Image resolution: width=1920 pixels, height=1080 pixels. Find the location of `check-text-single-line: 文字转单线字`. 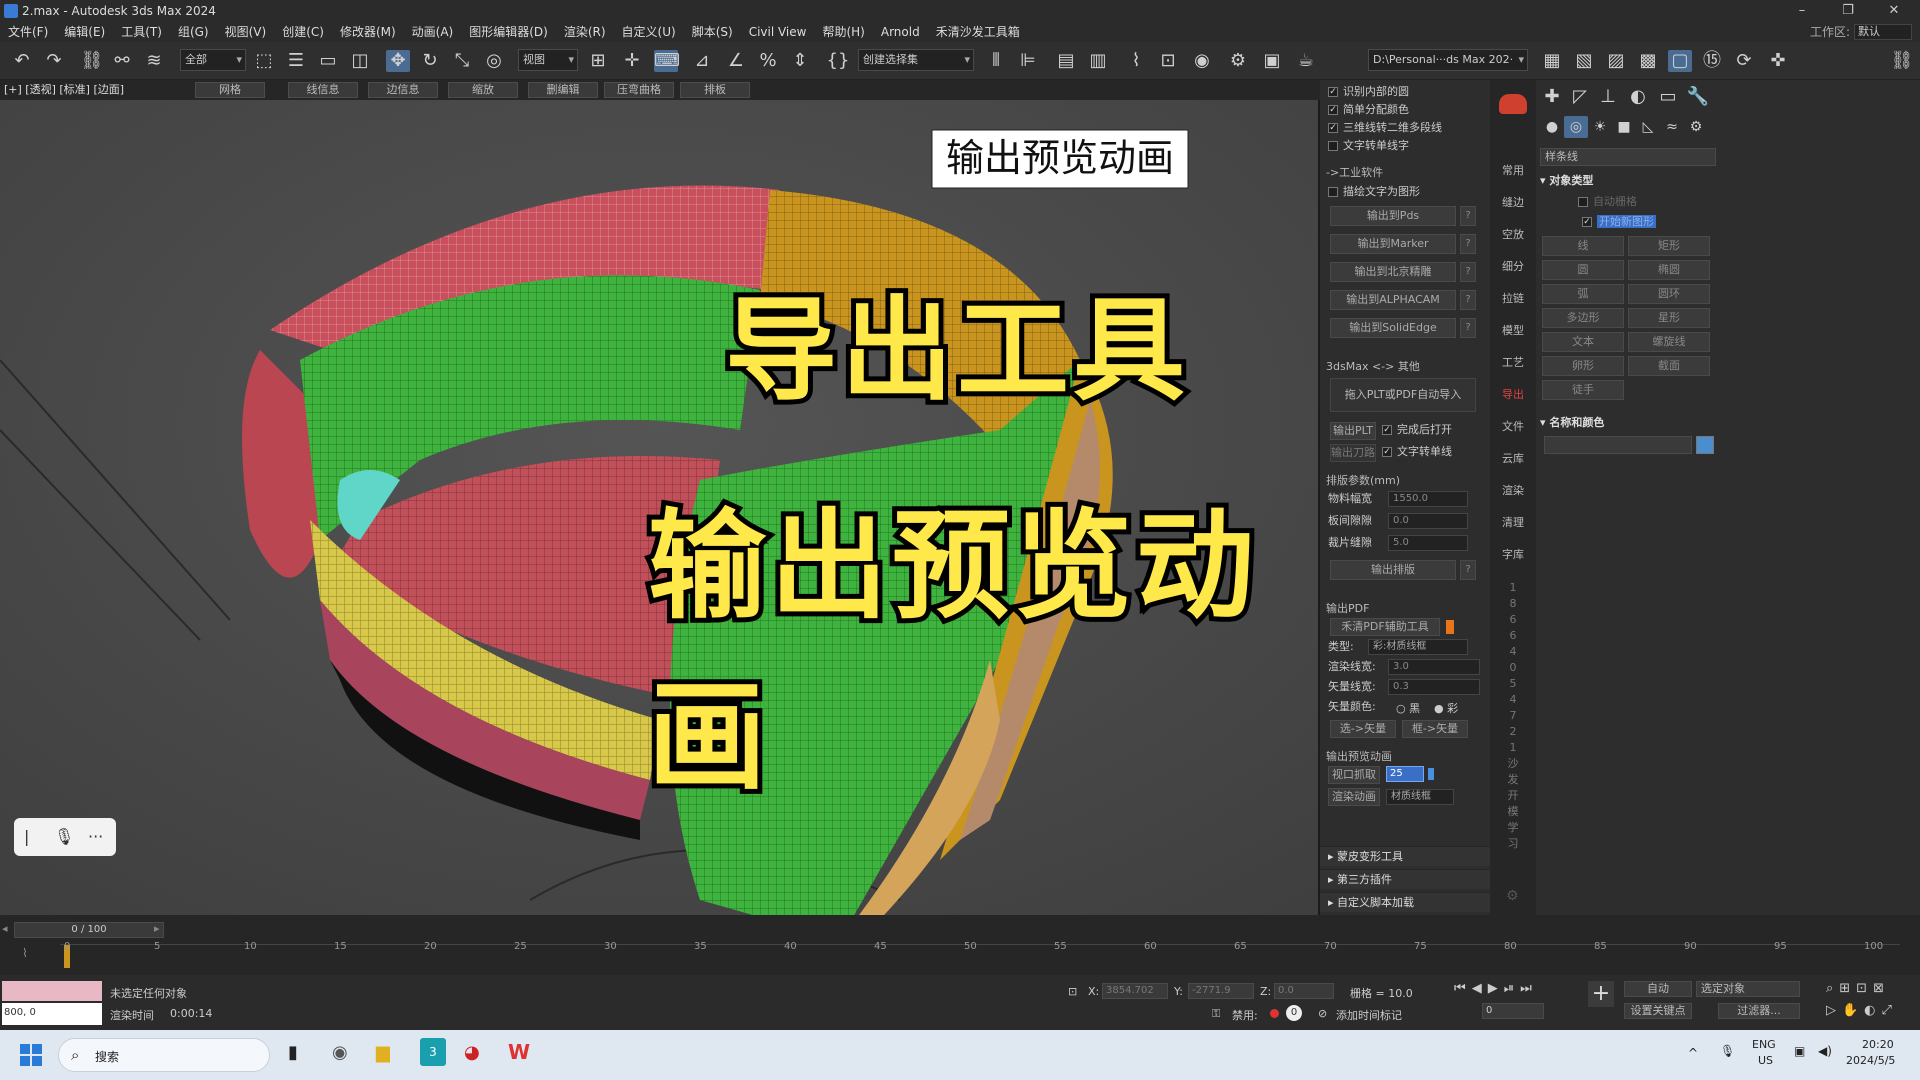

check-text-single-line: 文字转单线字 is located at coordinates (1368, 146).